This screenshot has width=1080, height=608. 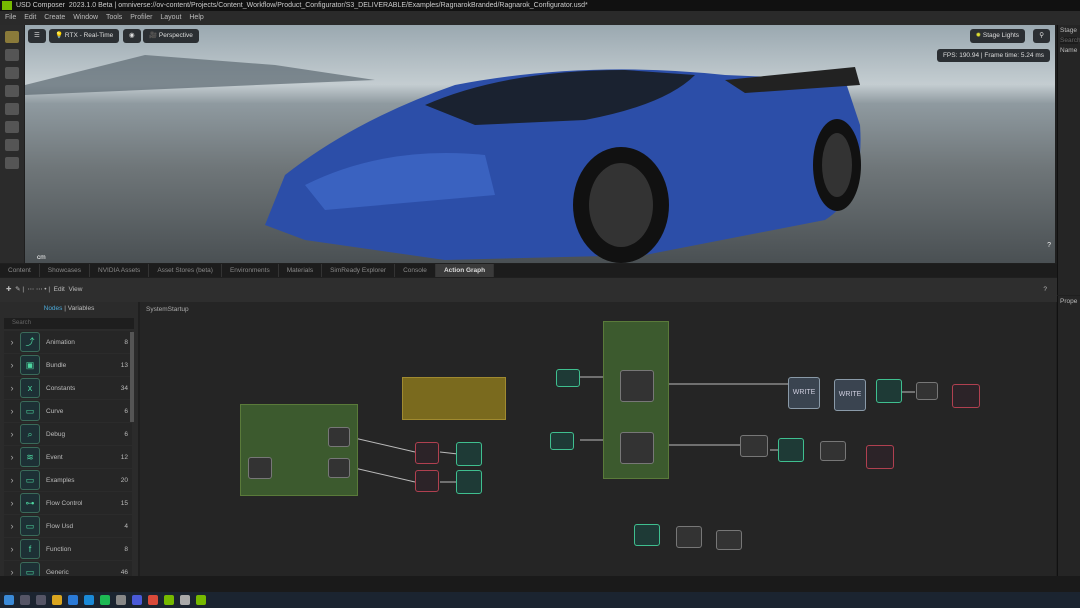 What do you see at coordinates (68, 526) in the screenshot?
I see `node-category-flow-usd: › ▭ Flow Usd 4` at bounding box center [68, 526].